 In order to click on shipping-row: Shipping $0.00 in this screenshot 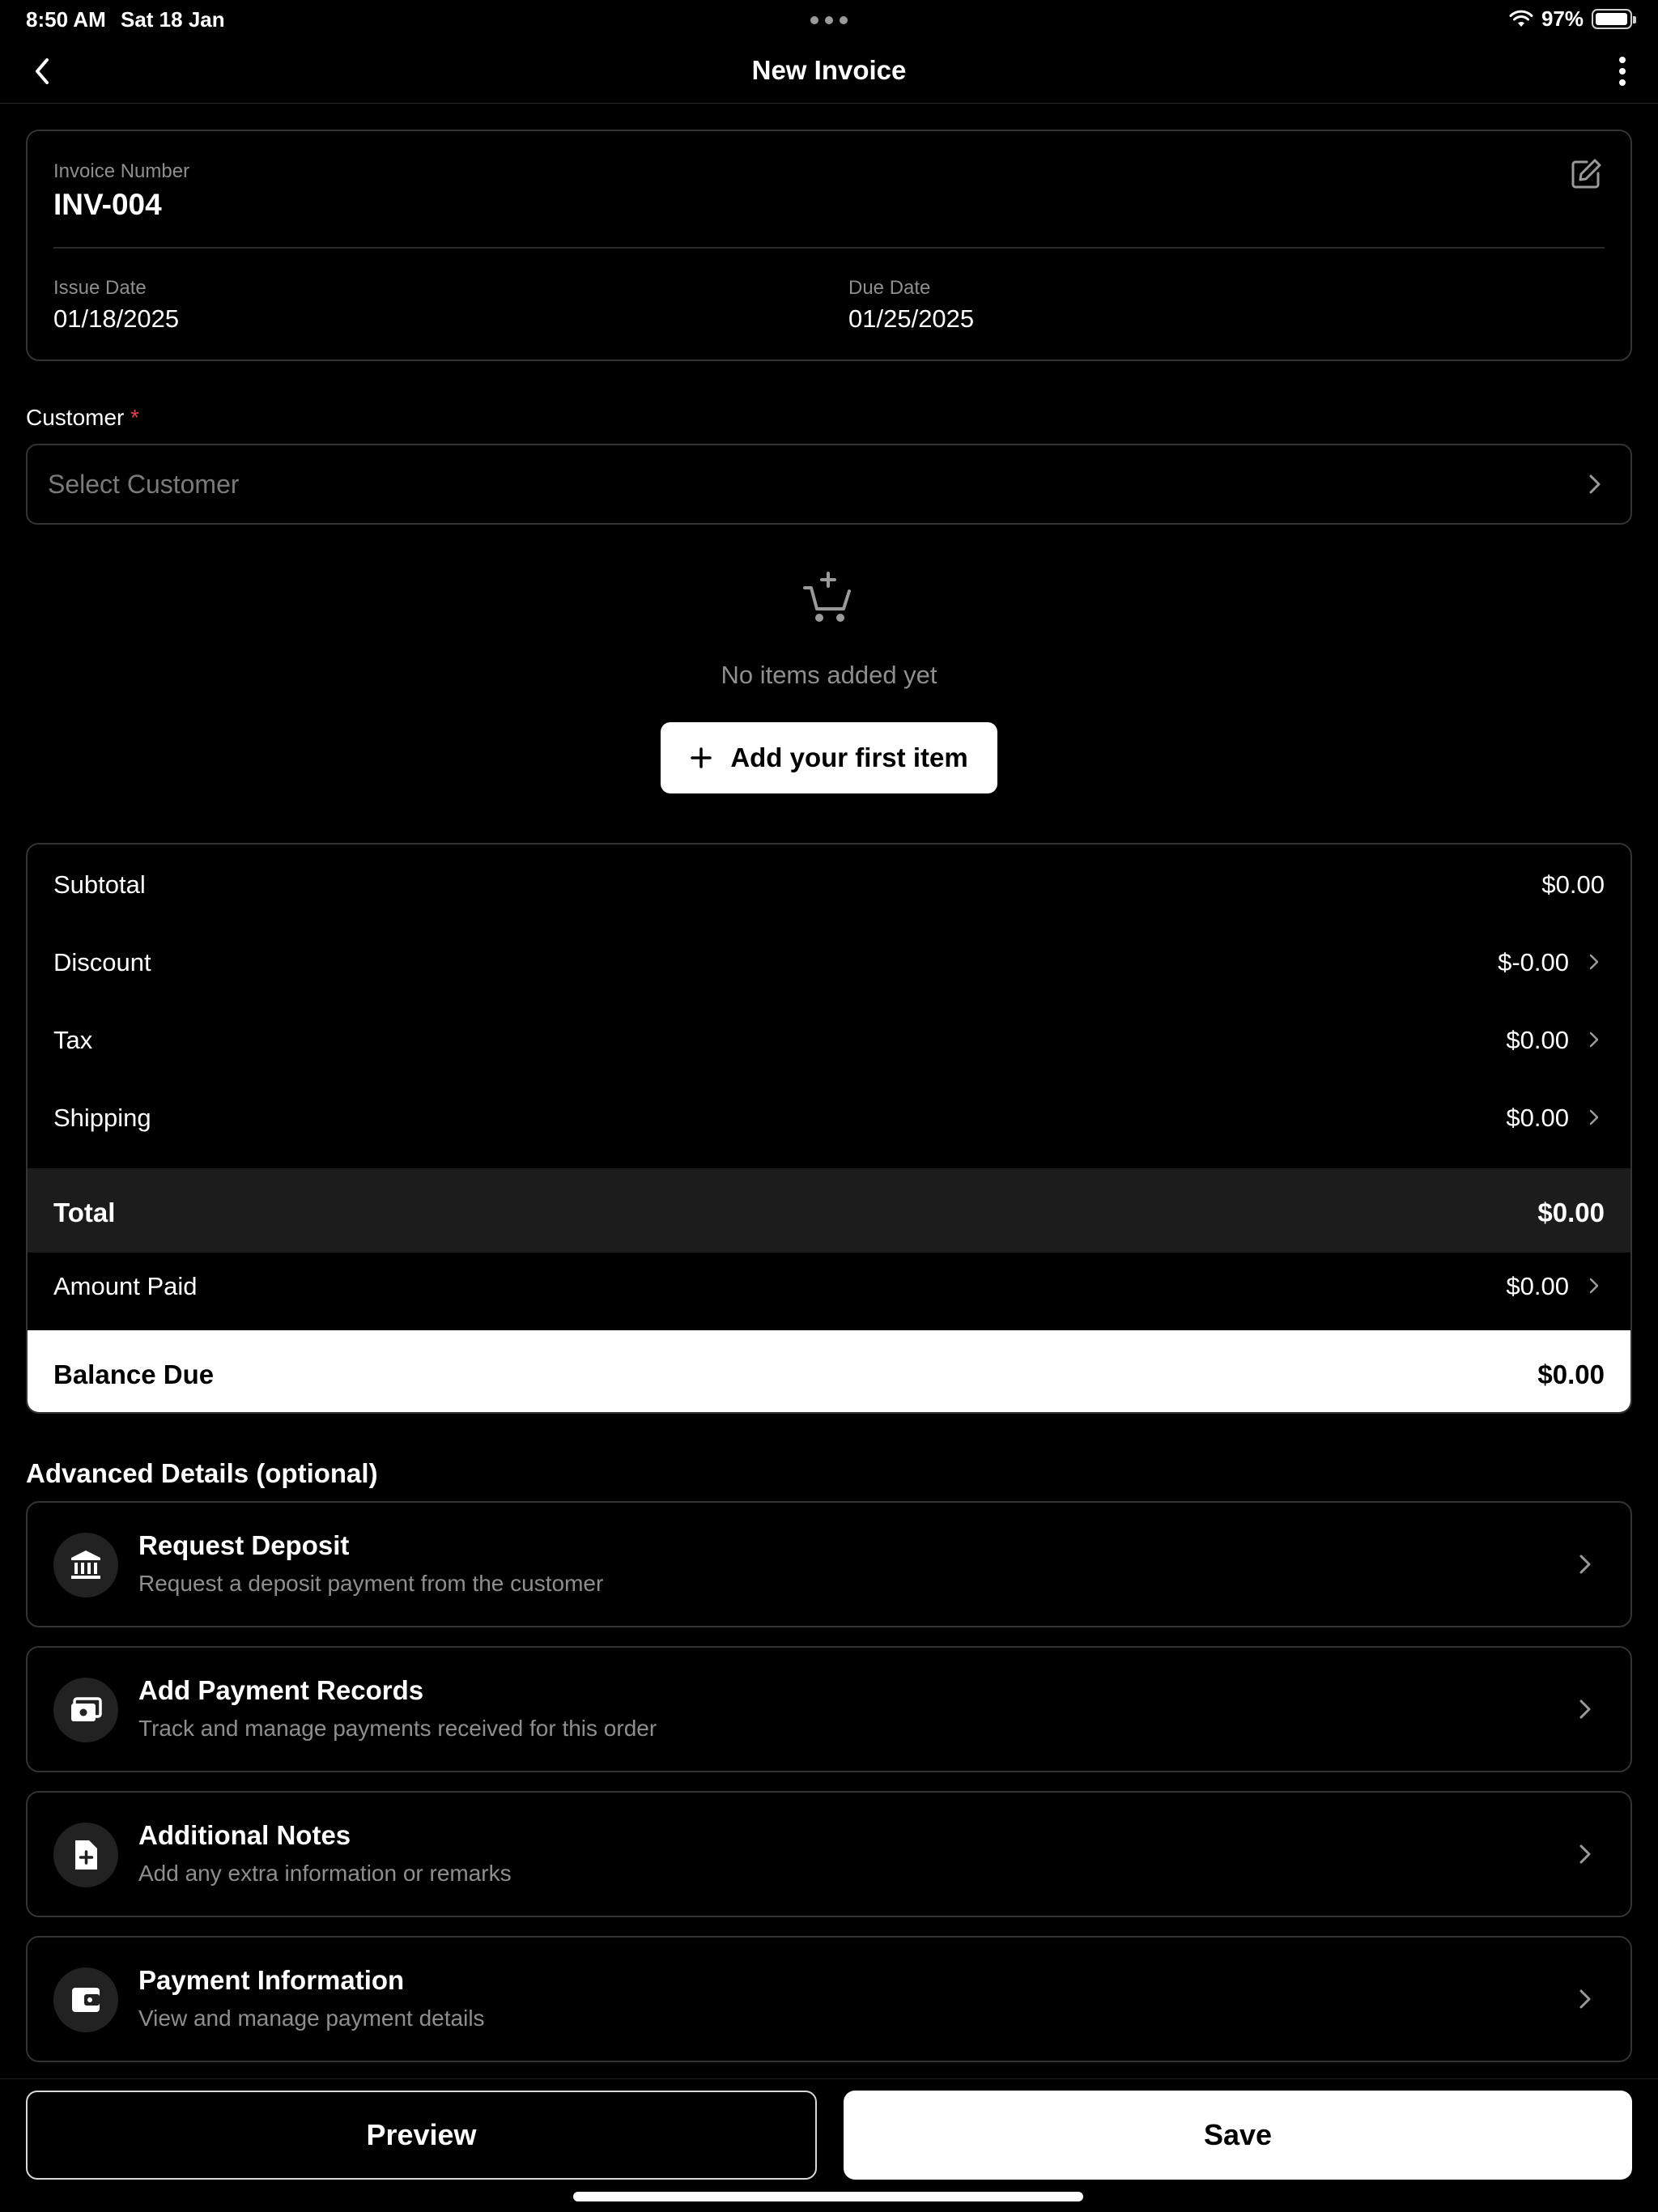, I will do `click(829, 1117)`.